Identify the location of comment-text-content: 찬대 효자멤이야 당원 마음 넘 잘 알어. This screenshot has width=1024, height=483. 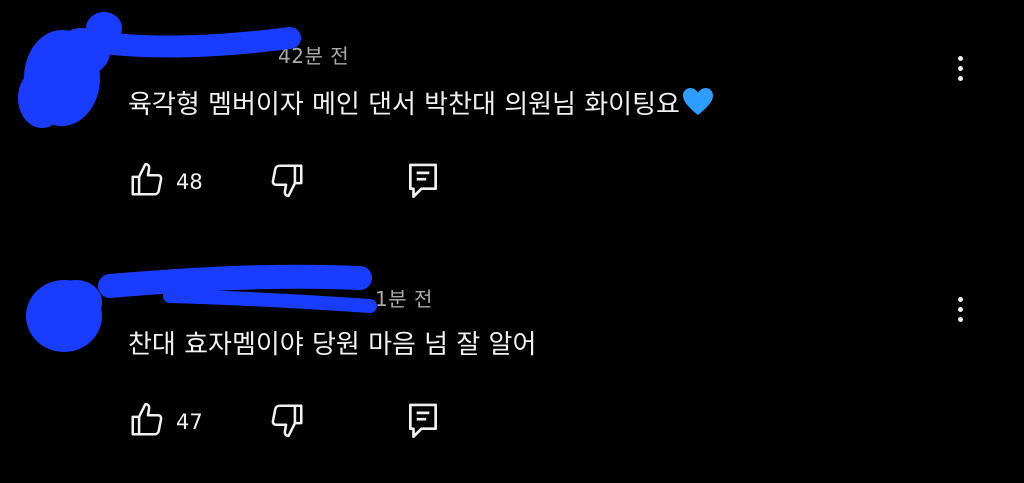
(332, 345).